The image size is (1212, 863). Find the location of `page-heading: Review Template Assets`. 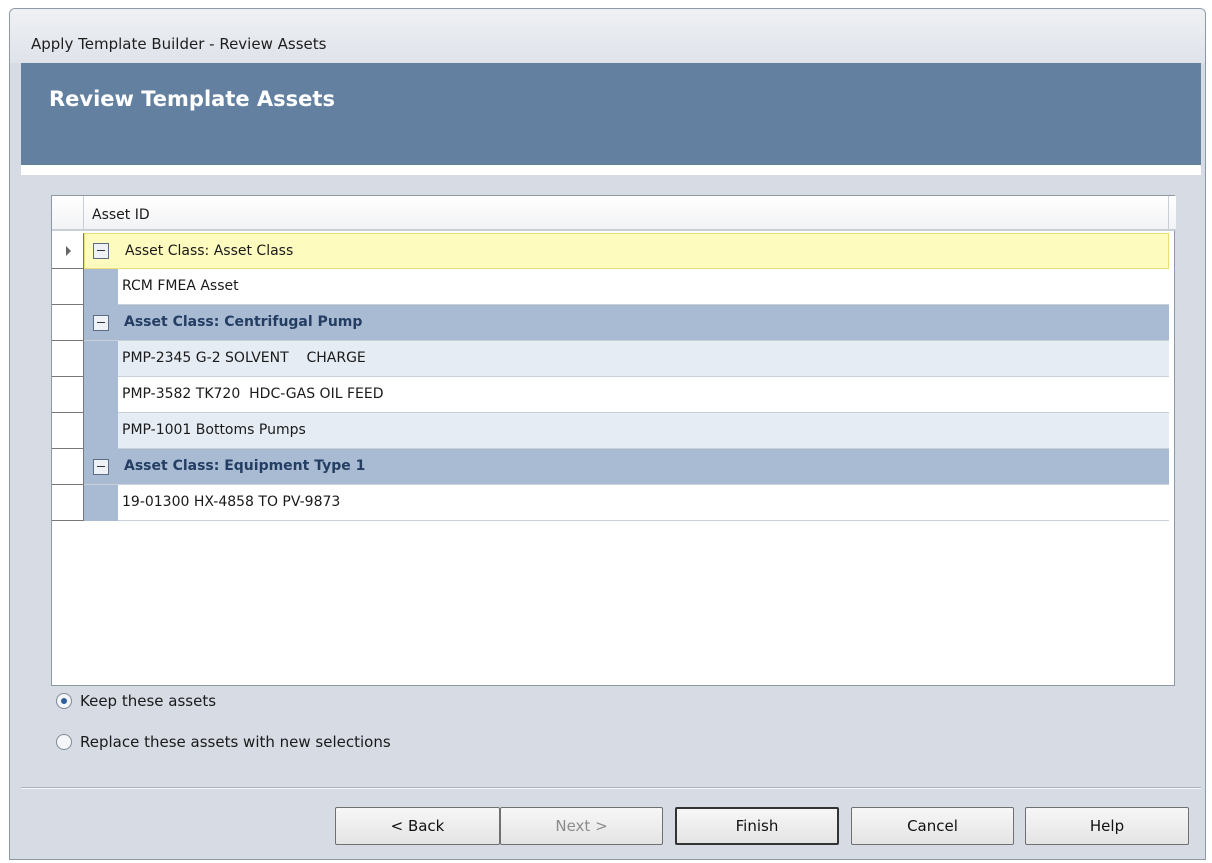

page-heading: Review Template Assets is located at coordinates (192, 99).